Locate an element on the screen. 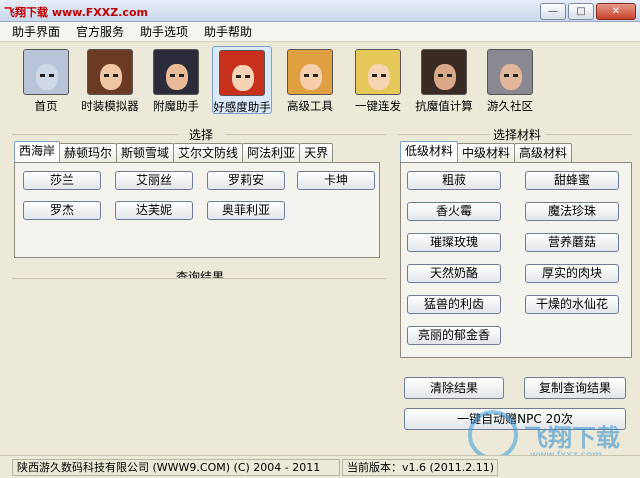  toolbar-button-1: 时装模拟器 is located at coordinates (110, 80).